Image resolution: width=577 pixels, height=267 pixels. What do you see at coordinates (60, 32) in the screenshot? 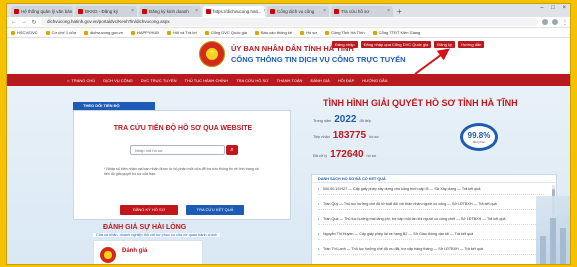
I see `bookmark-item: Cơ chế 1 cửa` at bounding box center [60, 32].